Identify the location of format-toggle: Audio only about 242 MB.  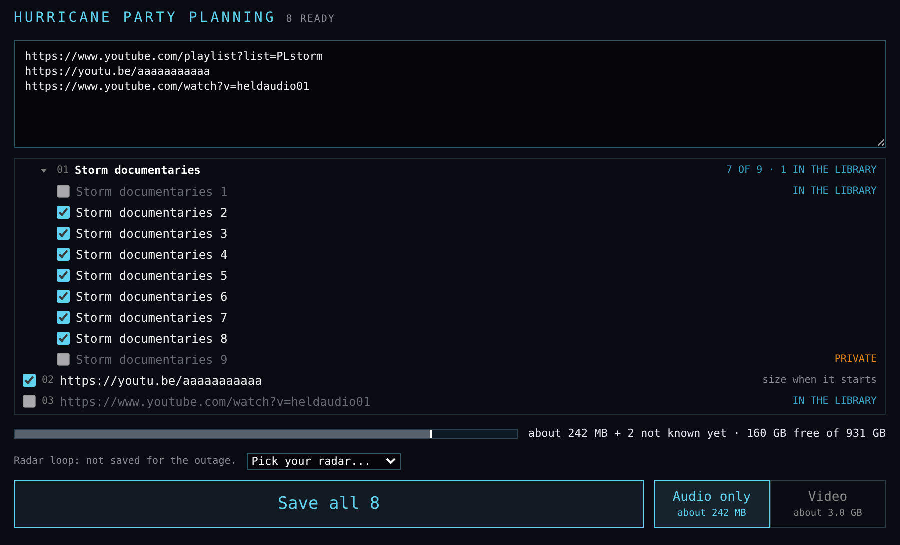
(712, 504).